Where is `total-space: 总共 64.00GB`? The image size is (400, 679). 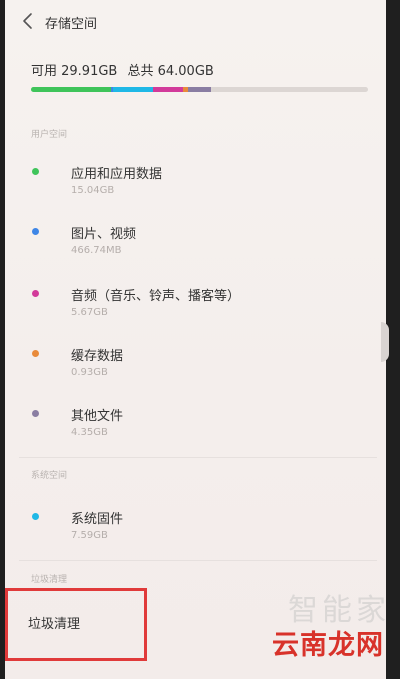
total-space: 总共 64.00GB is located at coordinates (170, 71).